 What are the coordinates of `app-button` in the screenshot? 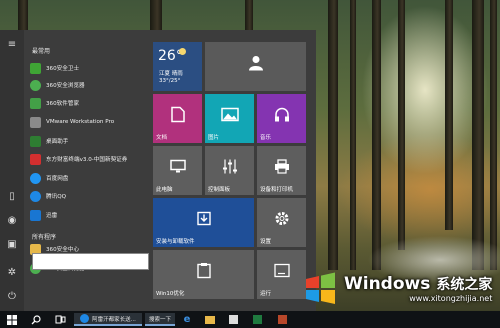 It's located at (282, 319).